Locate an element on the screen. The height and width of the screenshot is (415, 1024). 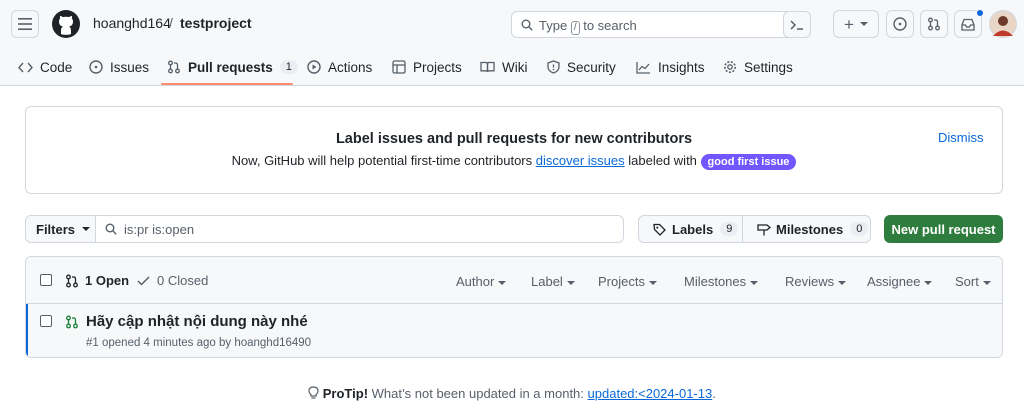
assignee-filter: Assignee is located at coordinates (900, 281).